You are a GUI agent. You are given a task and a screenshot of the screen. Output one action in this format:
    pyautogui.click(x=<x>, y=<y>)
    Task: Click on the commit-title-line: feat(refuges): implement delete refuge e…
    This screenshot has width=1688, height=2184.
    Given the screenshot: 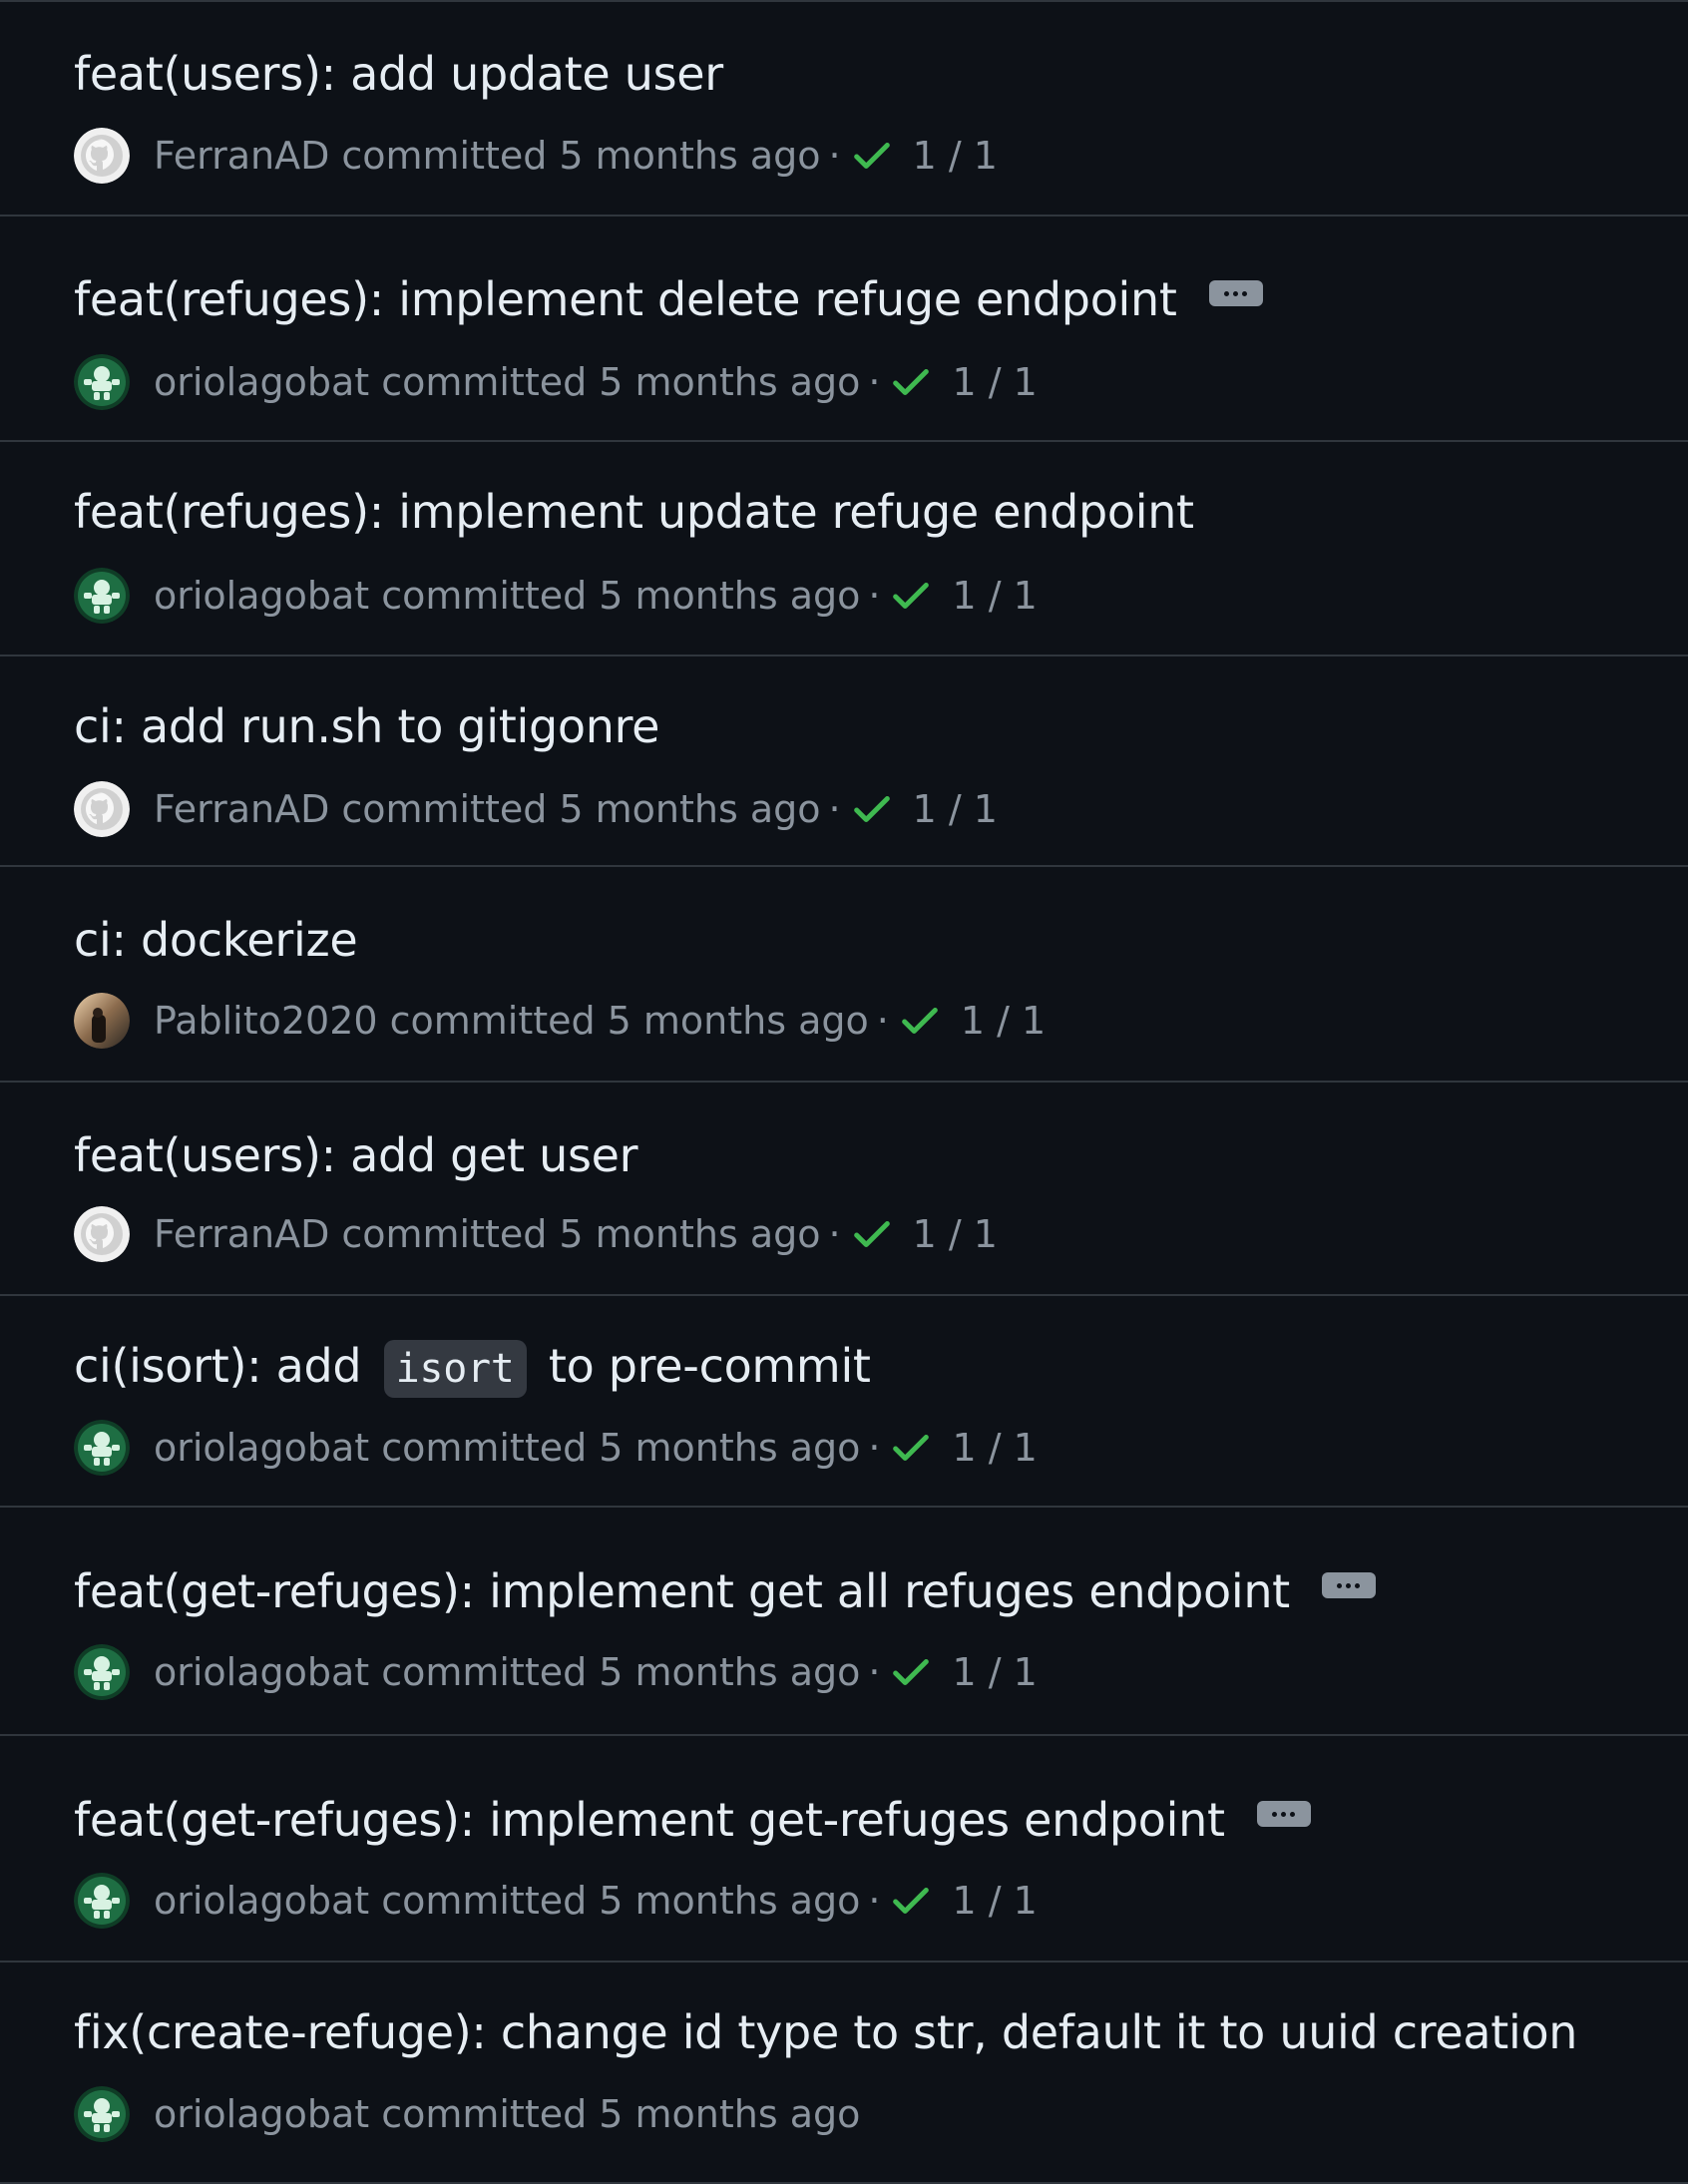 What is the action you would take?
    pyautogui.click(x=668, y=299)
    